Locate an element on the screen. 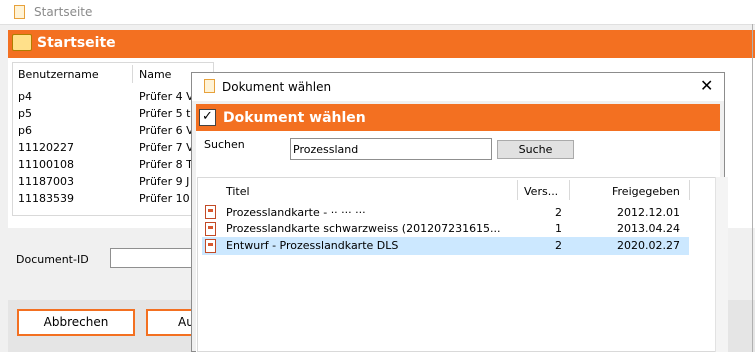 The height and width of the screenshot is (352, 755). background-titlebar is located at coordinates (377, 12).